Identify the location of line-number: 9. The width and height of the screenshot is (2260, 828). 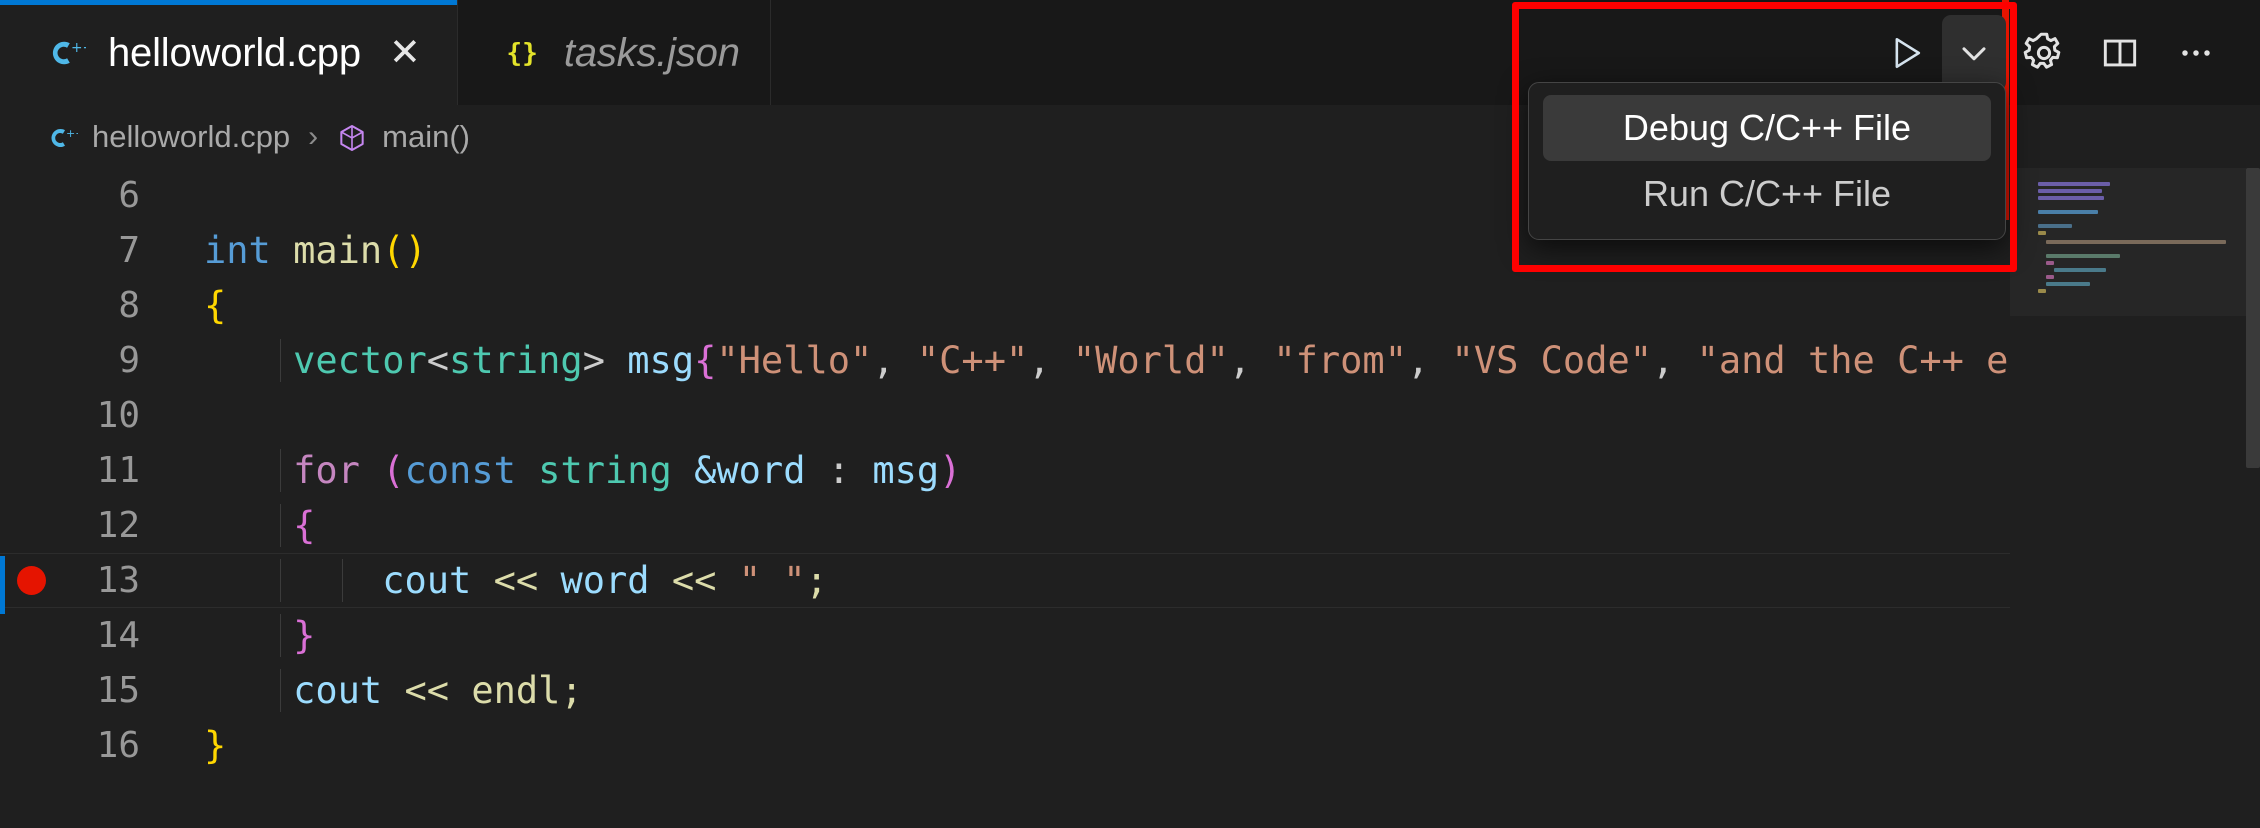
(129, 360).